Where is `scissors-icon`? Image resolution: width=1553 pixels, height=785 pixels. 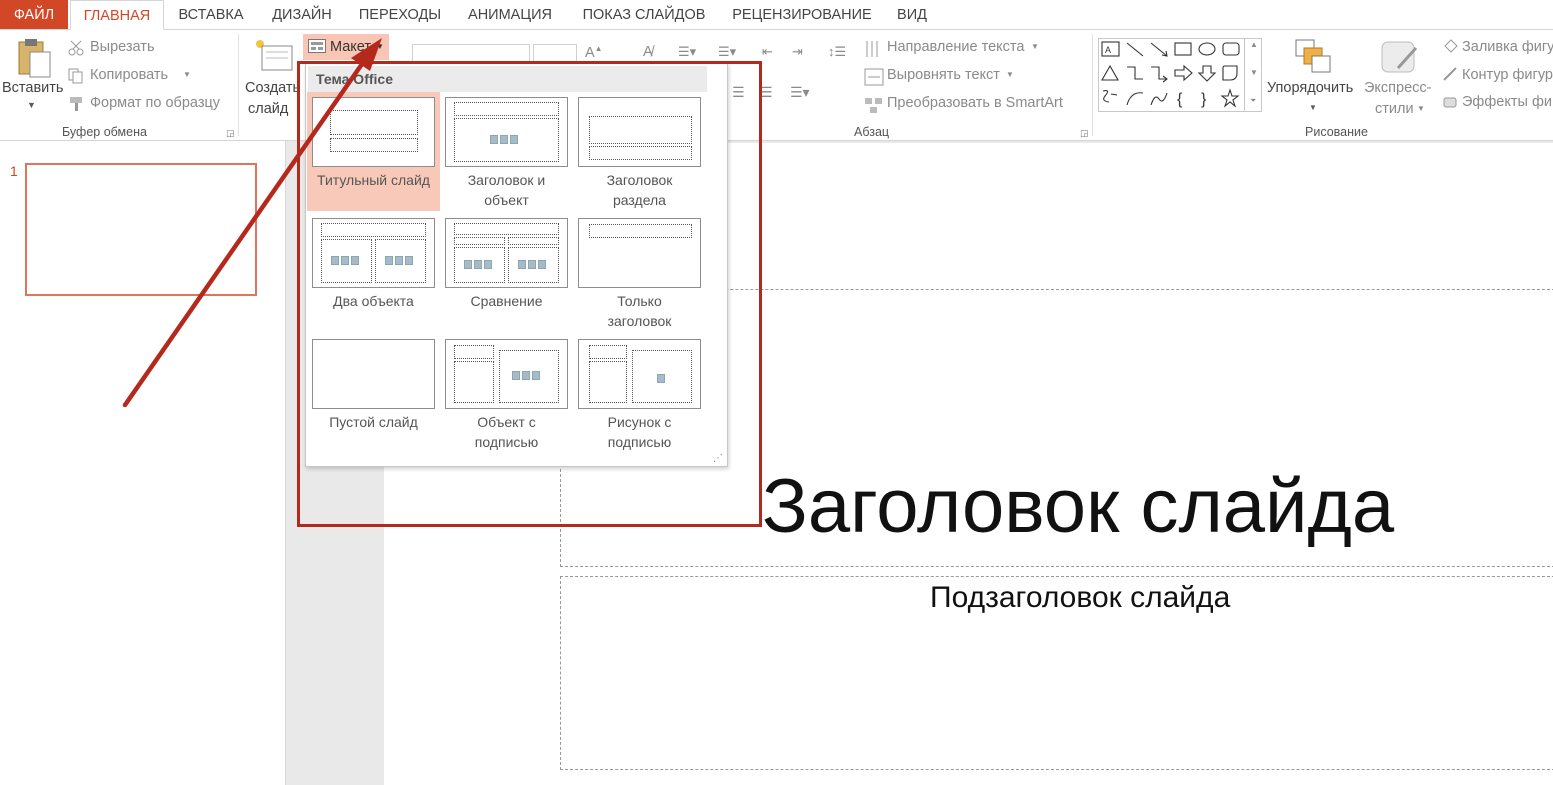 scissors-icon is located at coordinates (76, 48).